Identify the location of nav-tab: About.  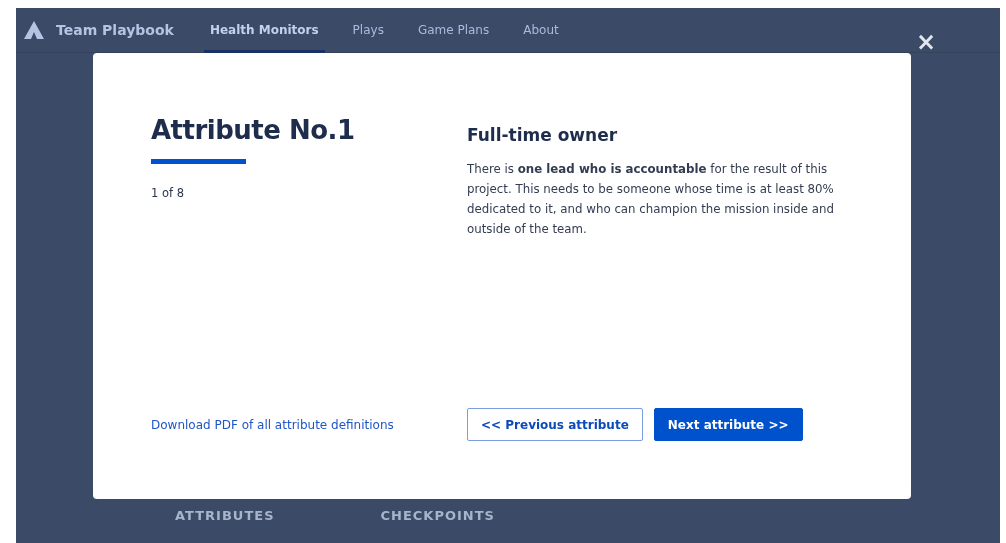
(541, 30).